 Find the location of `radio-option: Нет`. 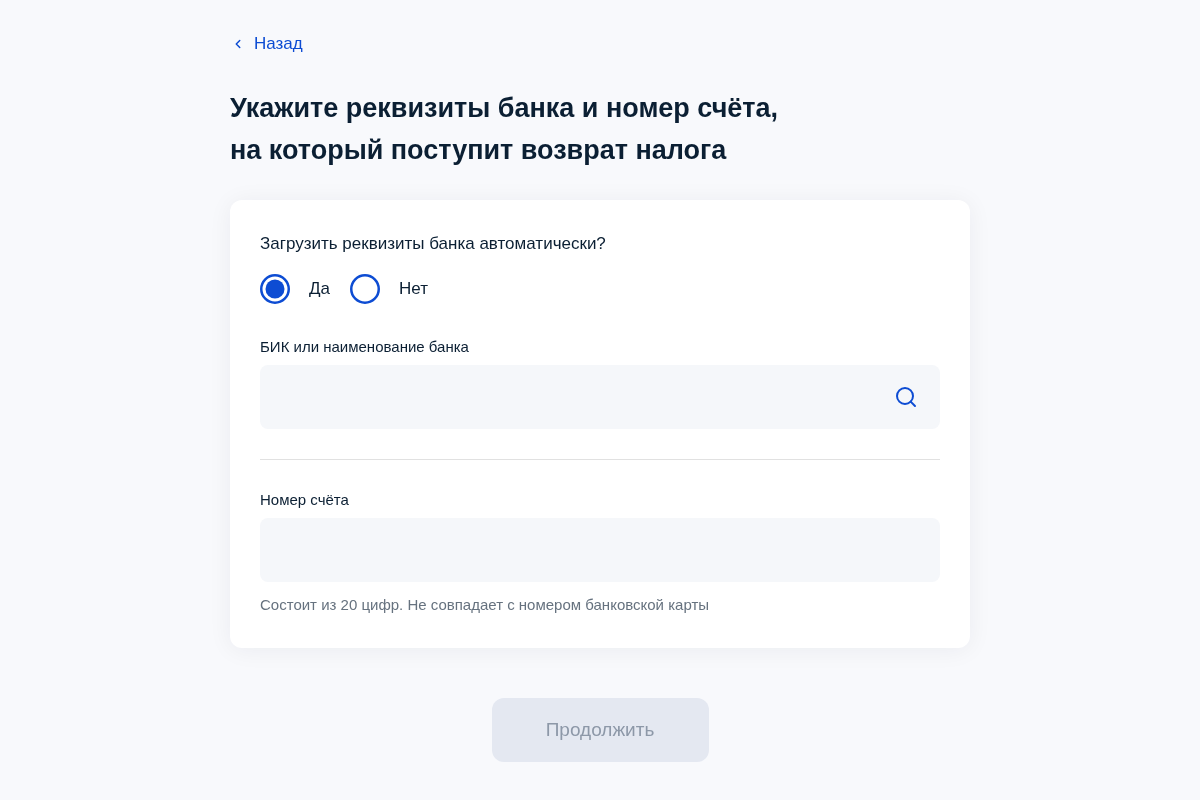

radio-option: Нет is located at coordinates (388, 289).